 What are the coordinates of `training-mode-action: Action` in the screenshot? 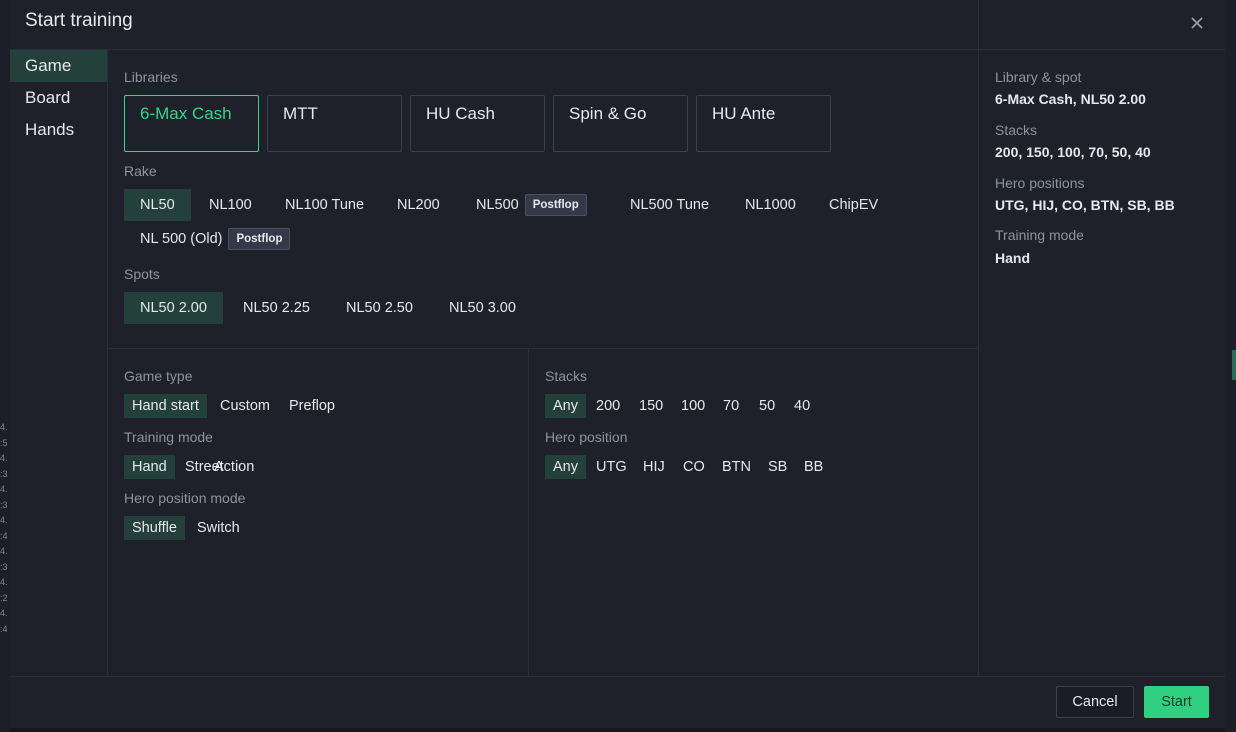 It's located at (234, 467).